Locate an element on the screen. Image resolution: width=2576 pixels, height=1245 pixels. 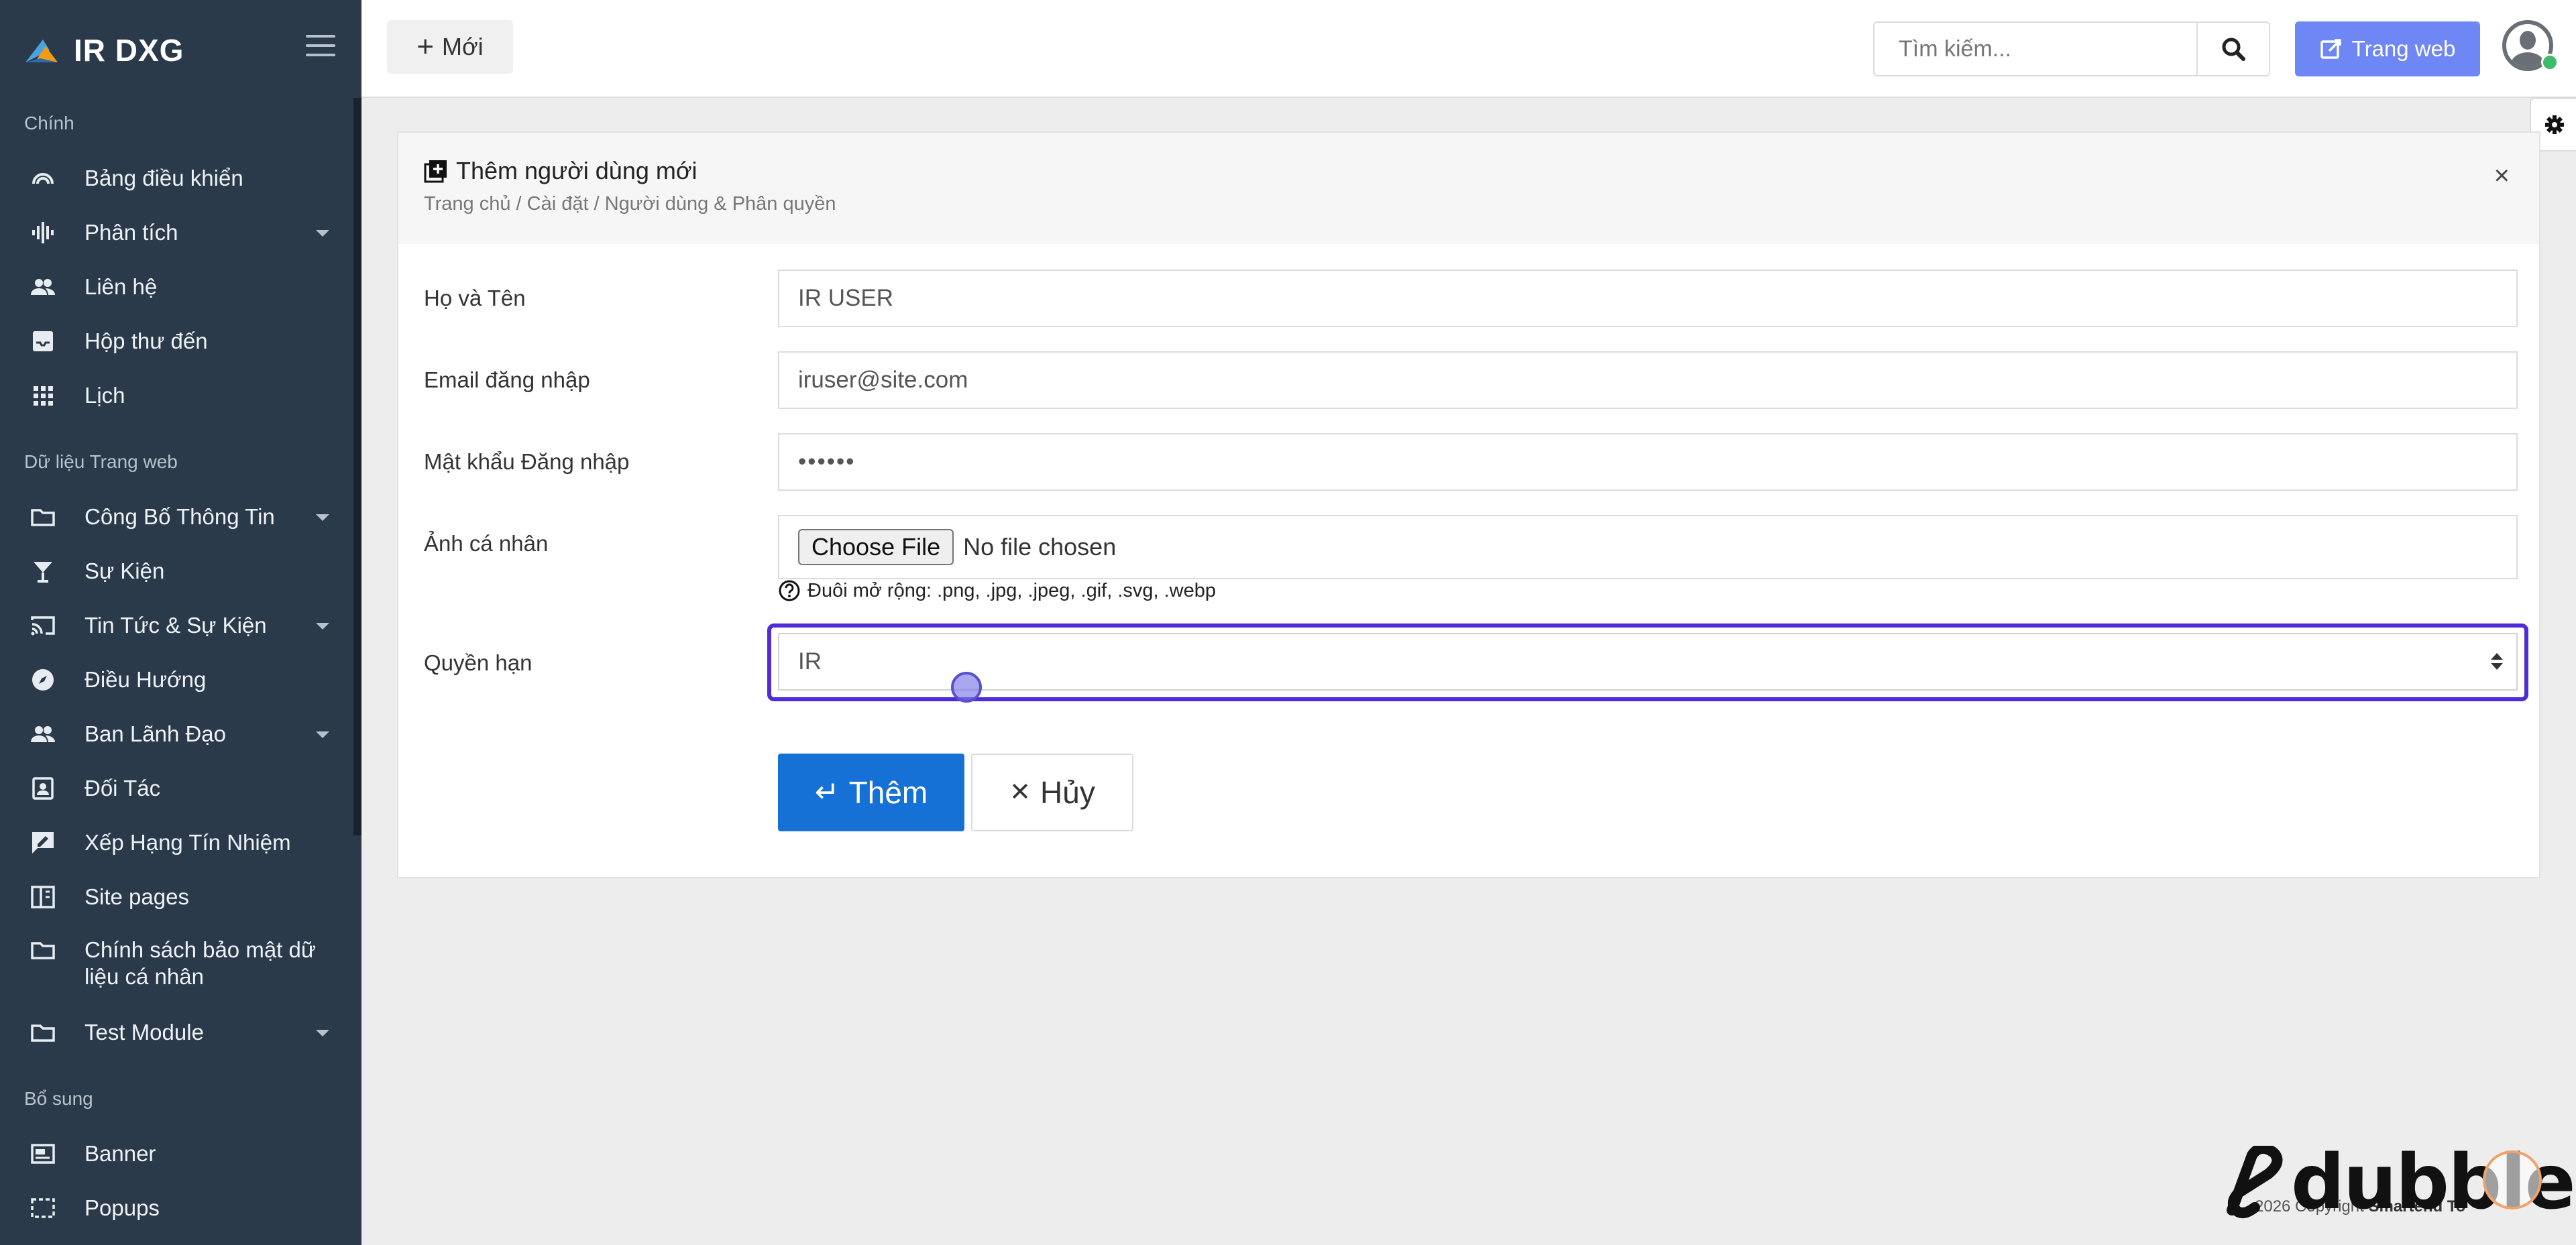
website-button: Trang web is located at coordinates (2387, 48).